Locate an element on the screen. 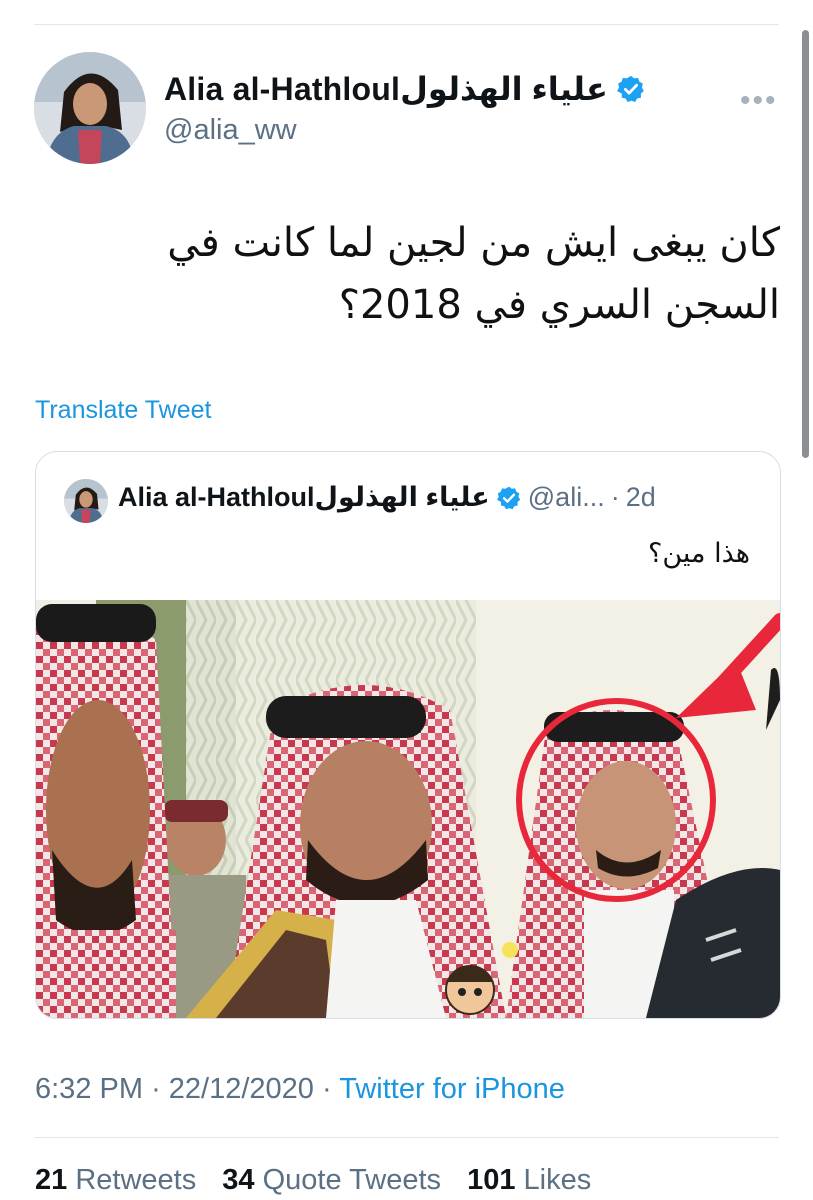 The image size is (813, 1200). retweets-stat: 21 Retweets is located at coordinates (115, 1180).